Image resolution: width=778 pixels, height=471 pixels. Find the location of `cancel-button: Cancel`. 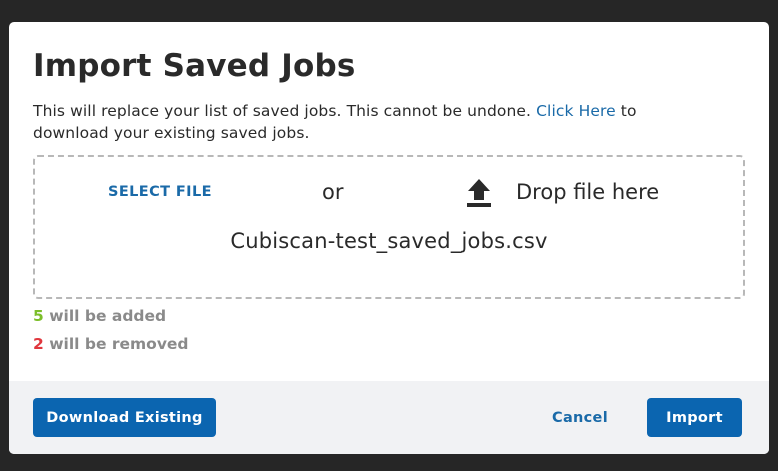

cancel-button: Cancel is located at coordinates (580, 417).